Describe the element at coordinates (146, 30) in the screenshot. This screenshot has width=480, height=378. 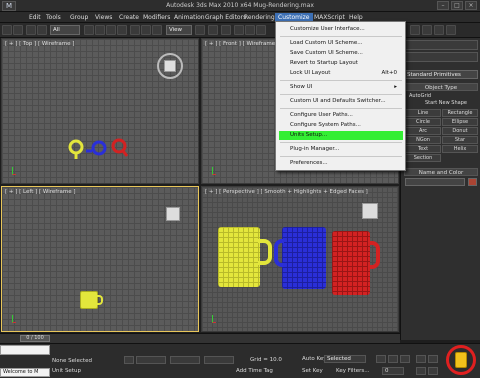
I see `select-and-rotate-icon` at that location.